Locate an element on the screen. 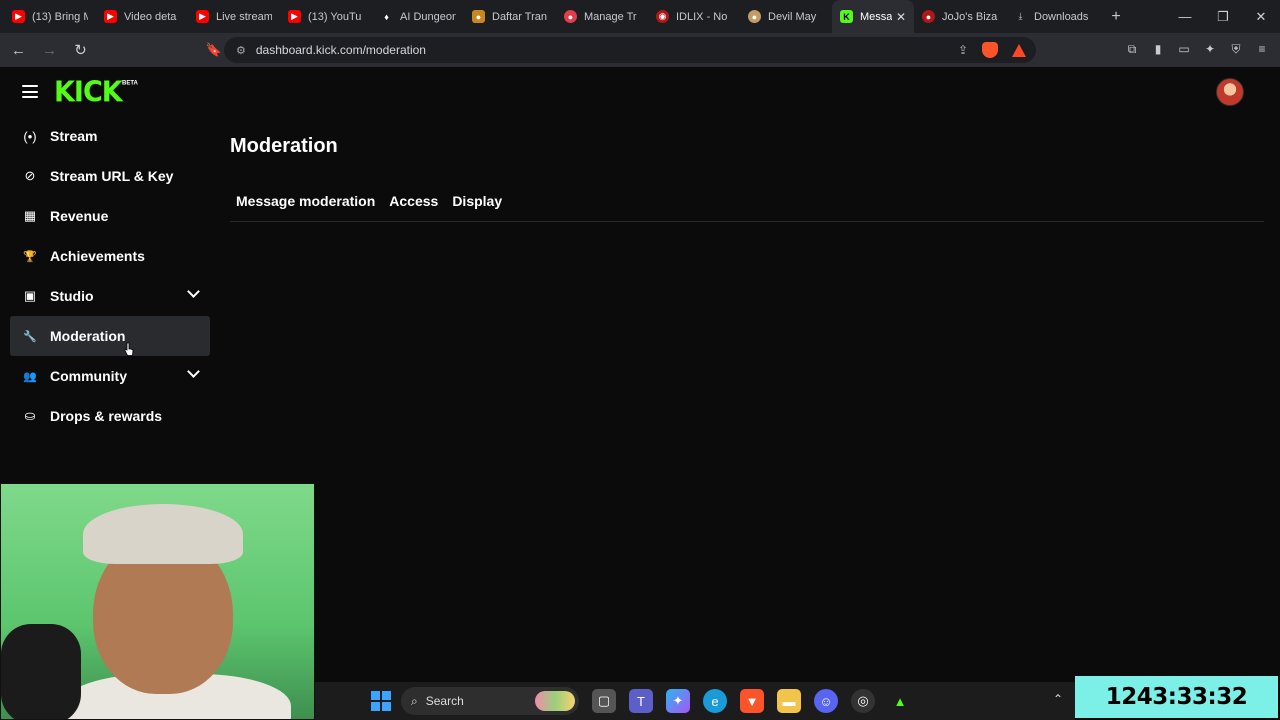 Image resolution: width=1280 pixels, height=720 pixels. browser-tab-active: K Messa ✕ is located at coordinates (873, 16).